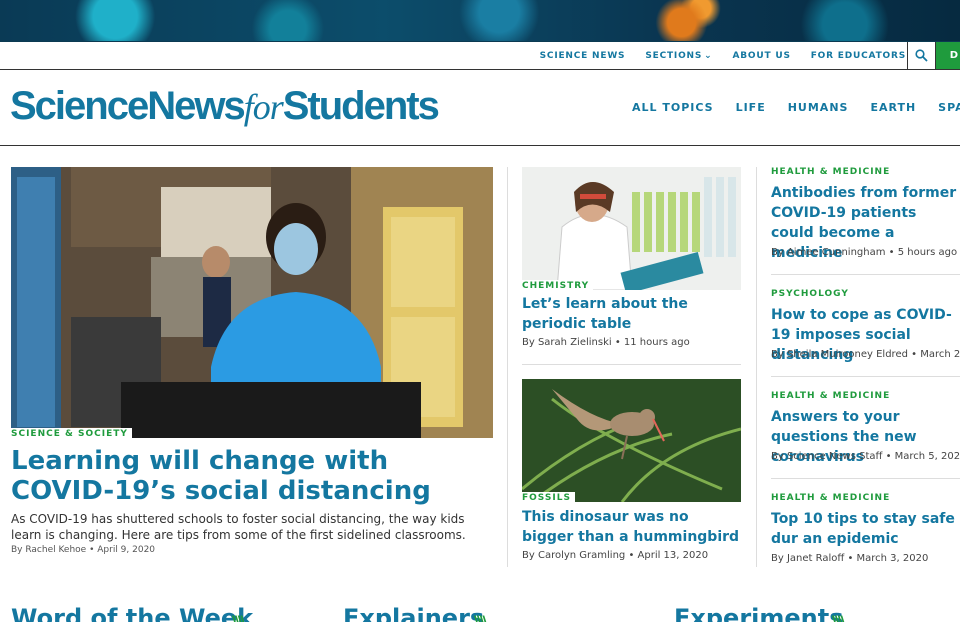 Image resolution: width=960 pixels, height=622 pixels. What do you see at coordinates (865, 354) in the screenshot?
I see `story-byline: By Sheila Mulrooney Eldred • March 23, 2` at bounding box center [865, 354].